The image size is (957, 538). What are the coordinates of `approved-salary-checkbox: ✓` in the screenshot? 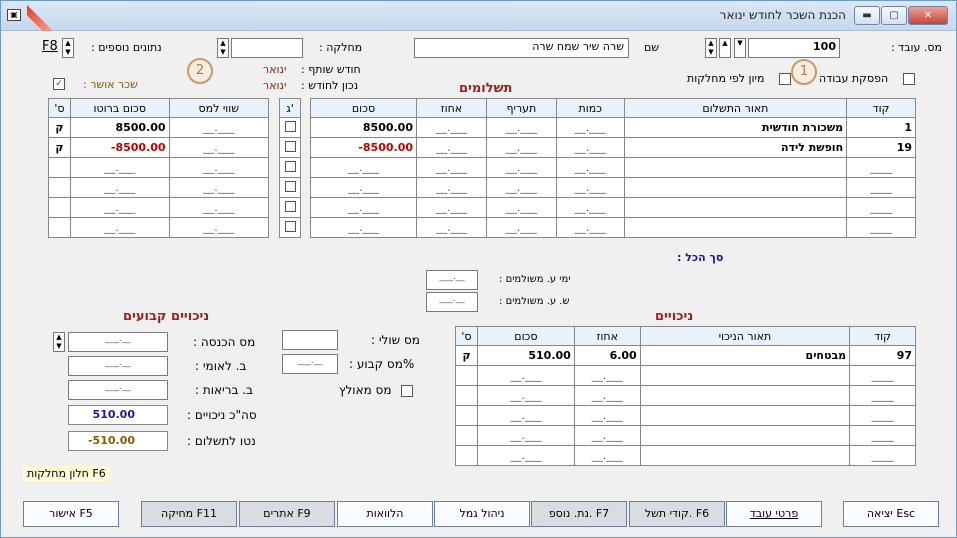 It's located at (59, 84).